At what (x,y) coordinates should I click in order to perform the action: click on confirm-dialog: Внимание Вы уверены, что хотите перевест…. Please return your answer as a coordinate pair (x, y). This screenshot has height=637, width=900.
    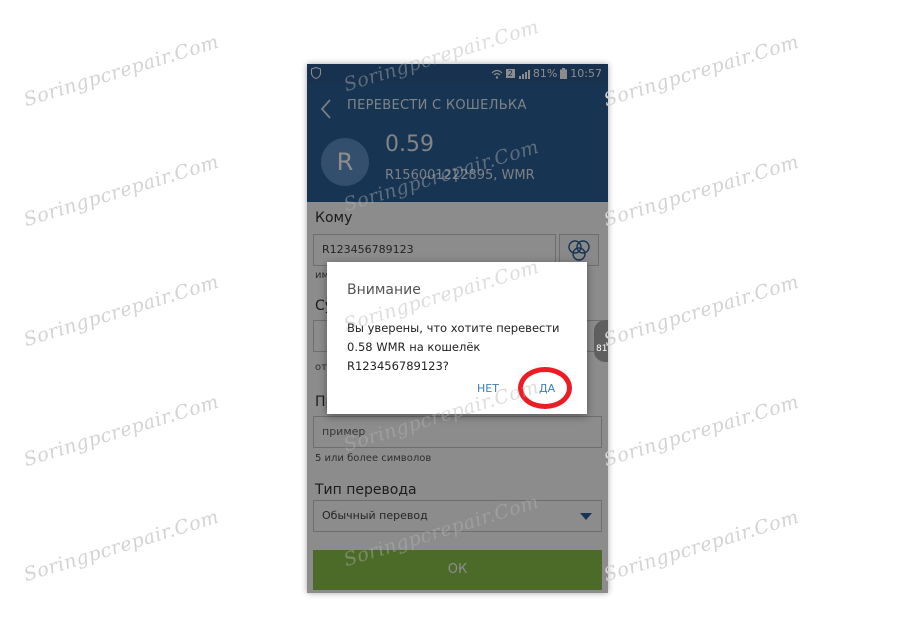
    Looking at the image, I should click on (457, 338).